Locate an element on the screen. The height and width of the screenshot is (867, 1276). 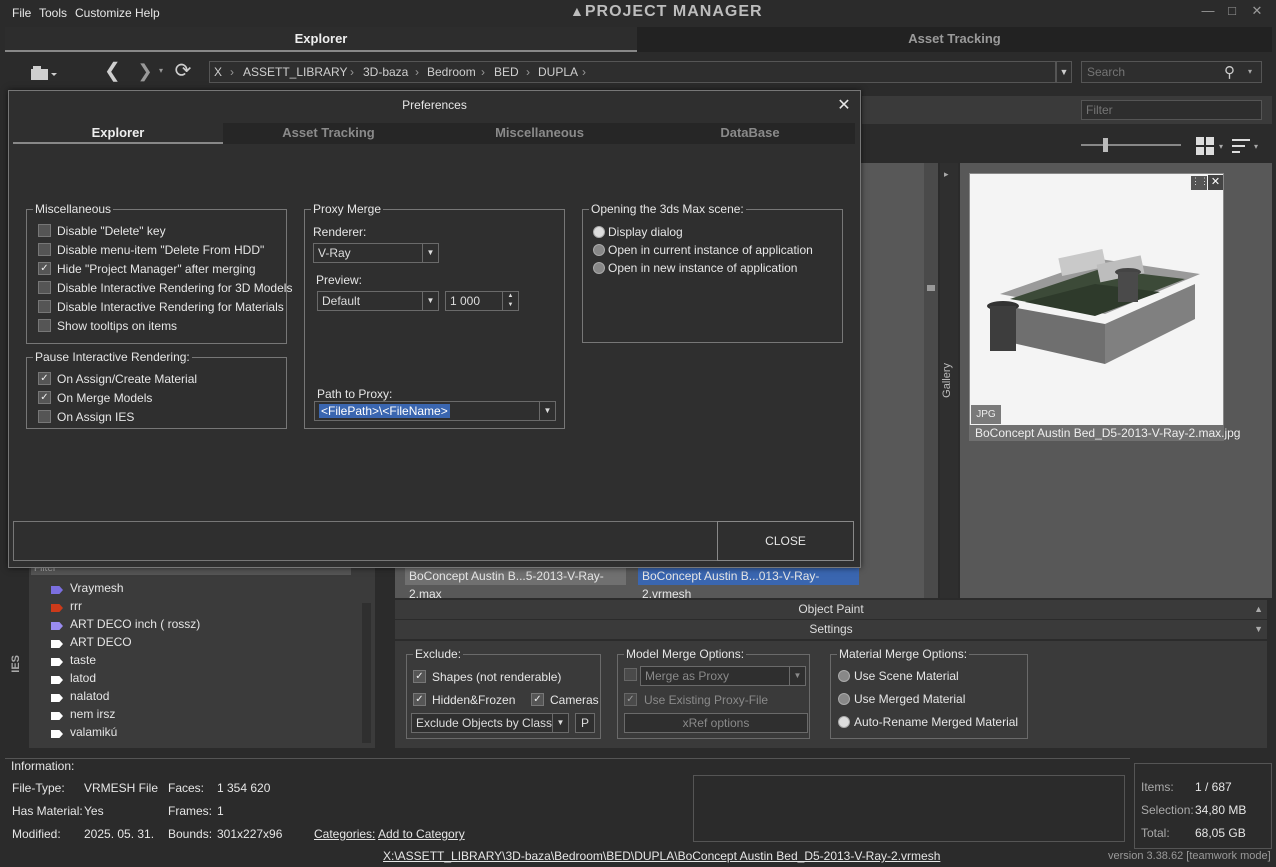
search-box: ⚲ ▾ is located at coordinates (1171, 72).